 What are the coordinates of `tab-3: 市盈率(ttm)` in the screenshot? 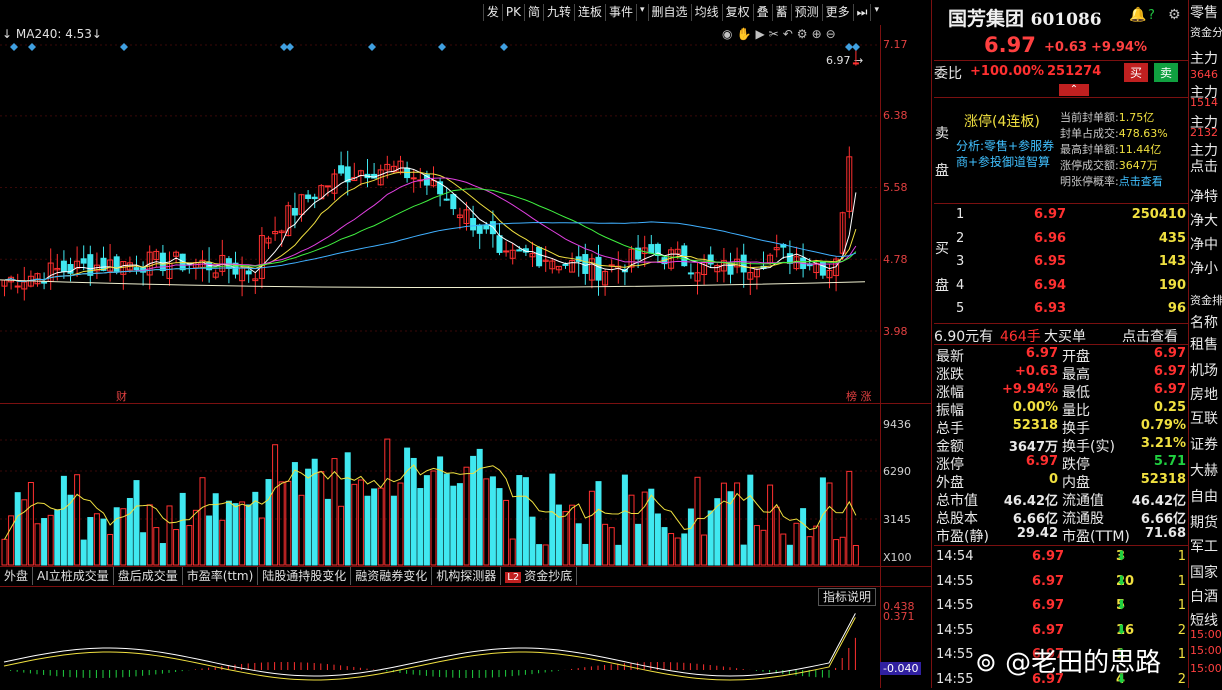 It's located at (221, 576).